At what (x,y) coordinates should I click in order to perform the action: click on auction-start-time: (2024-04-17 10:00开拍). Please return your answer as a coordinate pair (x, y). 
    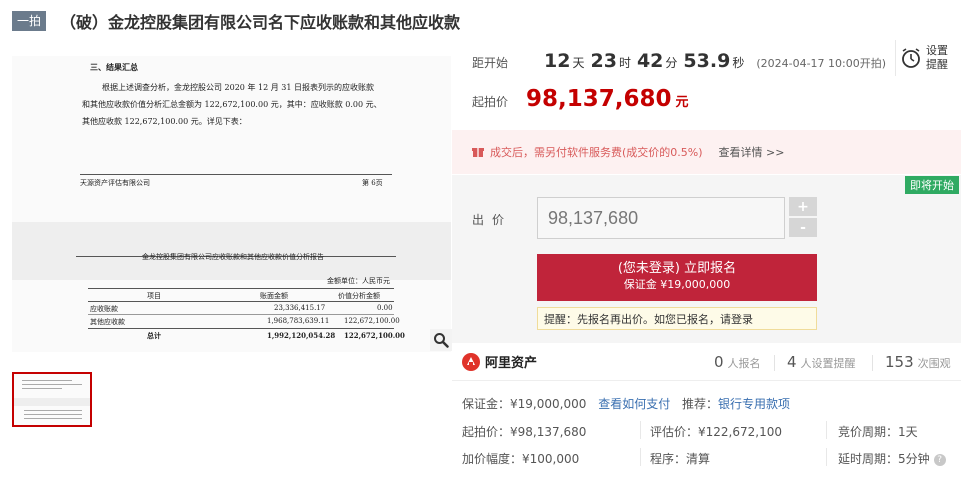
    Looking at the image, I should click on (821, 63).